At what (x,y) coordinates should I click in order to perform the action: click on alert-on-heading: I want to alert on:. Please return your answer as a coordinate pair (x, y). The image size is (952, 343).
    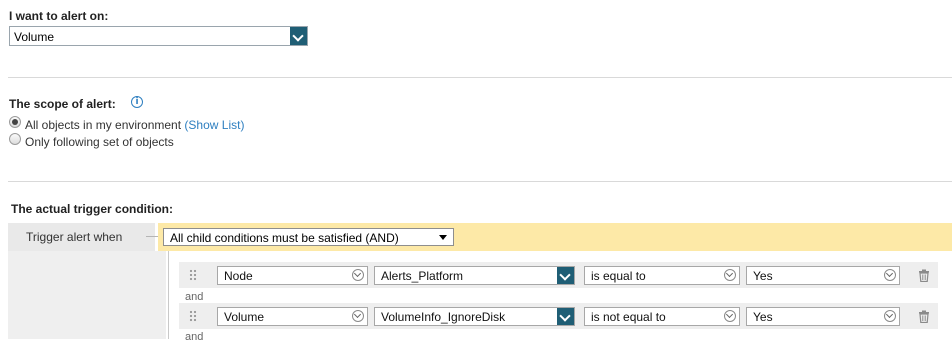
    Looking at the image, I should click on (59, 16).